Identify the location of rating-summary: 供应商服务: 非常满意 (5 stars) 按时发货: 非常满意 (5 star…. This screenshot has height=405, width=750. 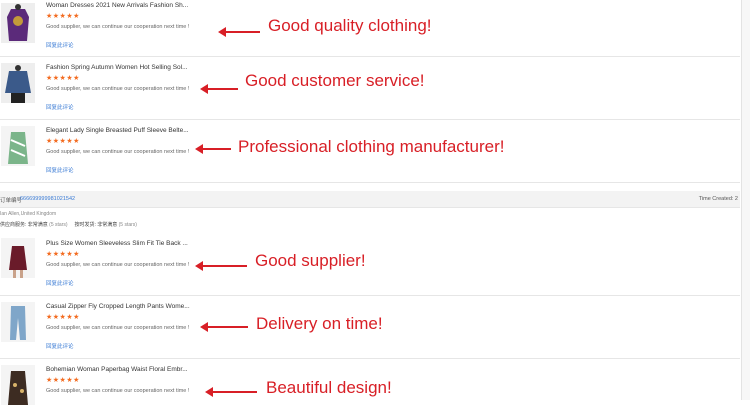
(68, 224).